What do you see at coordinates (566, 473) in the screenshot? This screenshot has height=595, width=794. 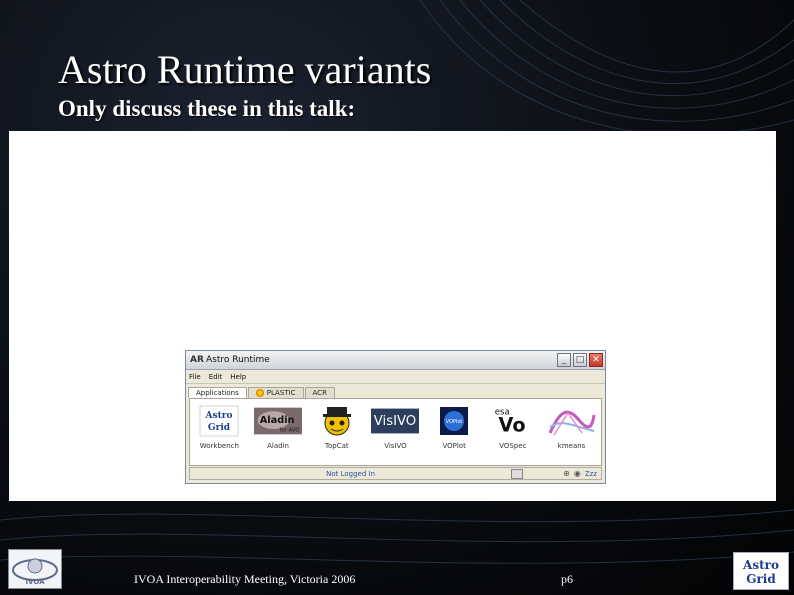 I see `network-icon: ⊕` at bounding box center [566, 473].